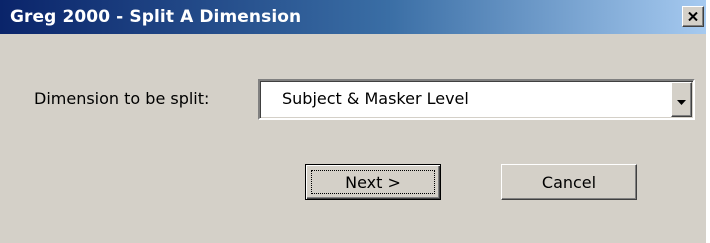  I want to click on close-icon, so click(693, 16).